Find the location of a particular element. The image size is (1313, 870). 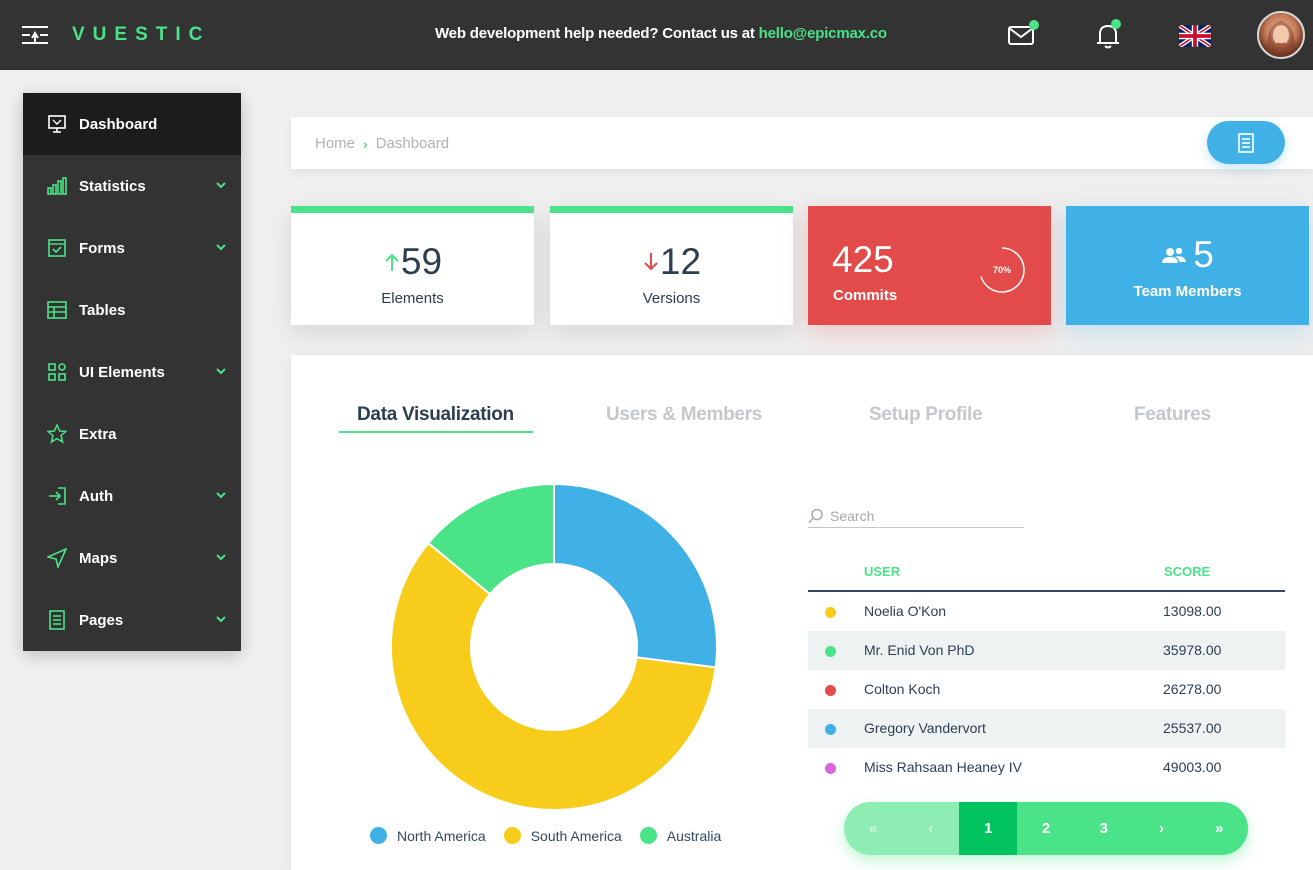

user-score: 26278.00 is located at coordinates (1192, 689).